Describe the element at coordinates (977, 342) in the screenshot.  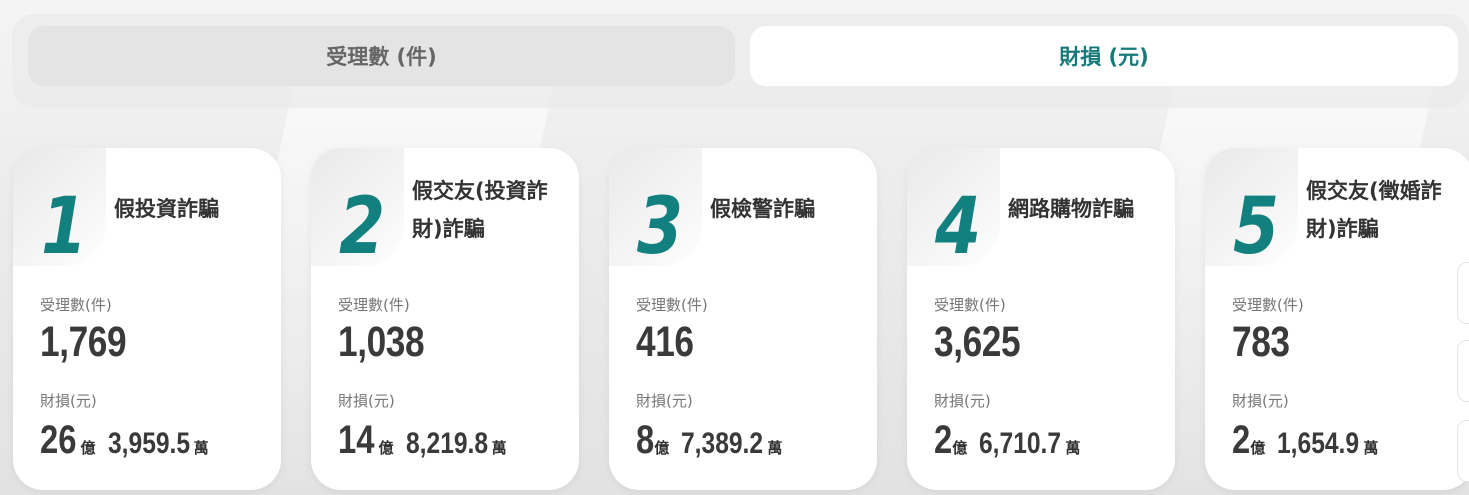
I see `cases-value: 3,625` at that location.